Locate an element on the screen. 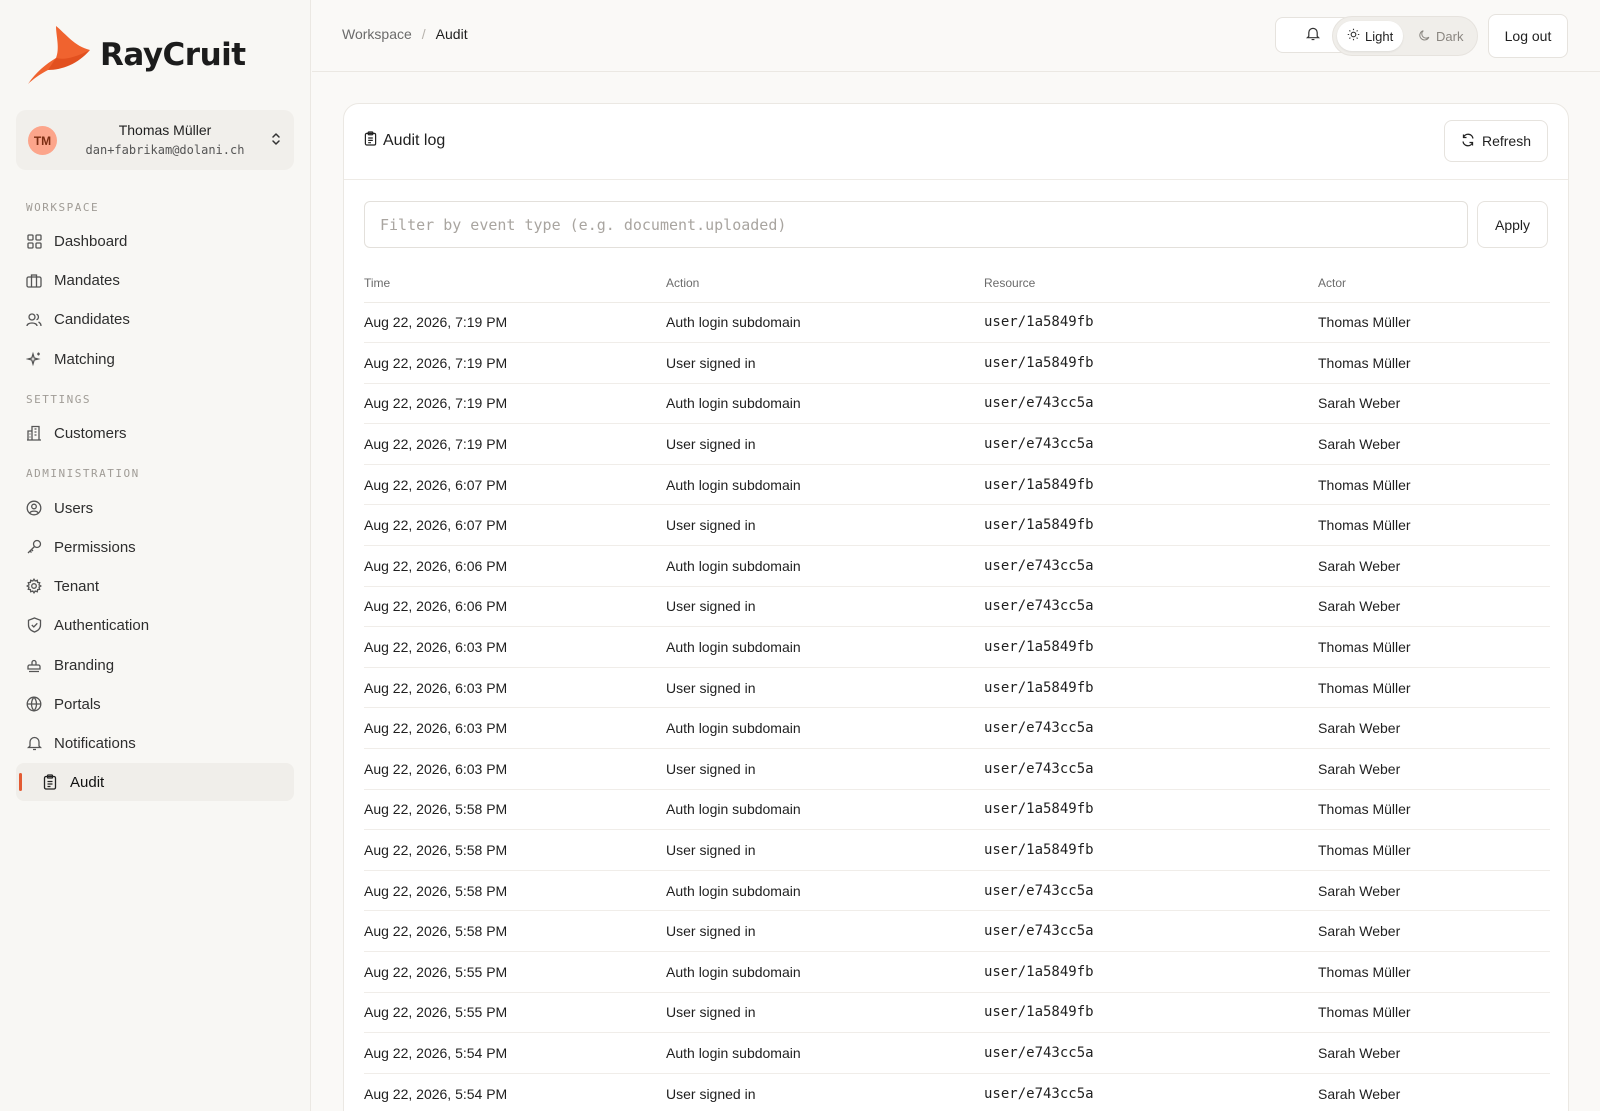 The width and height of the screenshot is (1600, 1111). account-switcher: TM Thomas Müller dan+fabrikam@dolani.ch is located at coordinates (155, 140).